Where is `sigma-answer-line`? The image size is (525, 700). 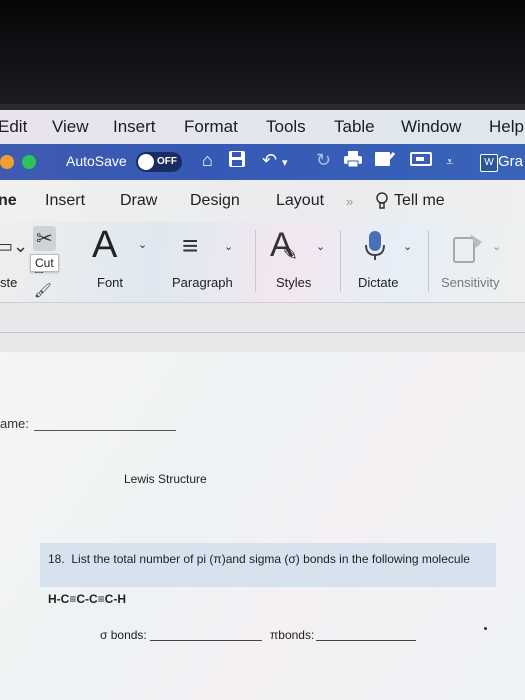 sigma-answer-line is located at coordinates (206, 640).